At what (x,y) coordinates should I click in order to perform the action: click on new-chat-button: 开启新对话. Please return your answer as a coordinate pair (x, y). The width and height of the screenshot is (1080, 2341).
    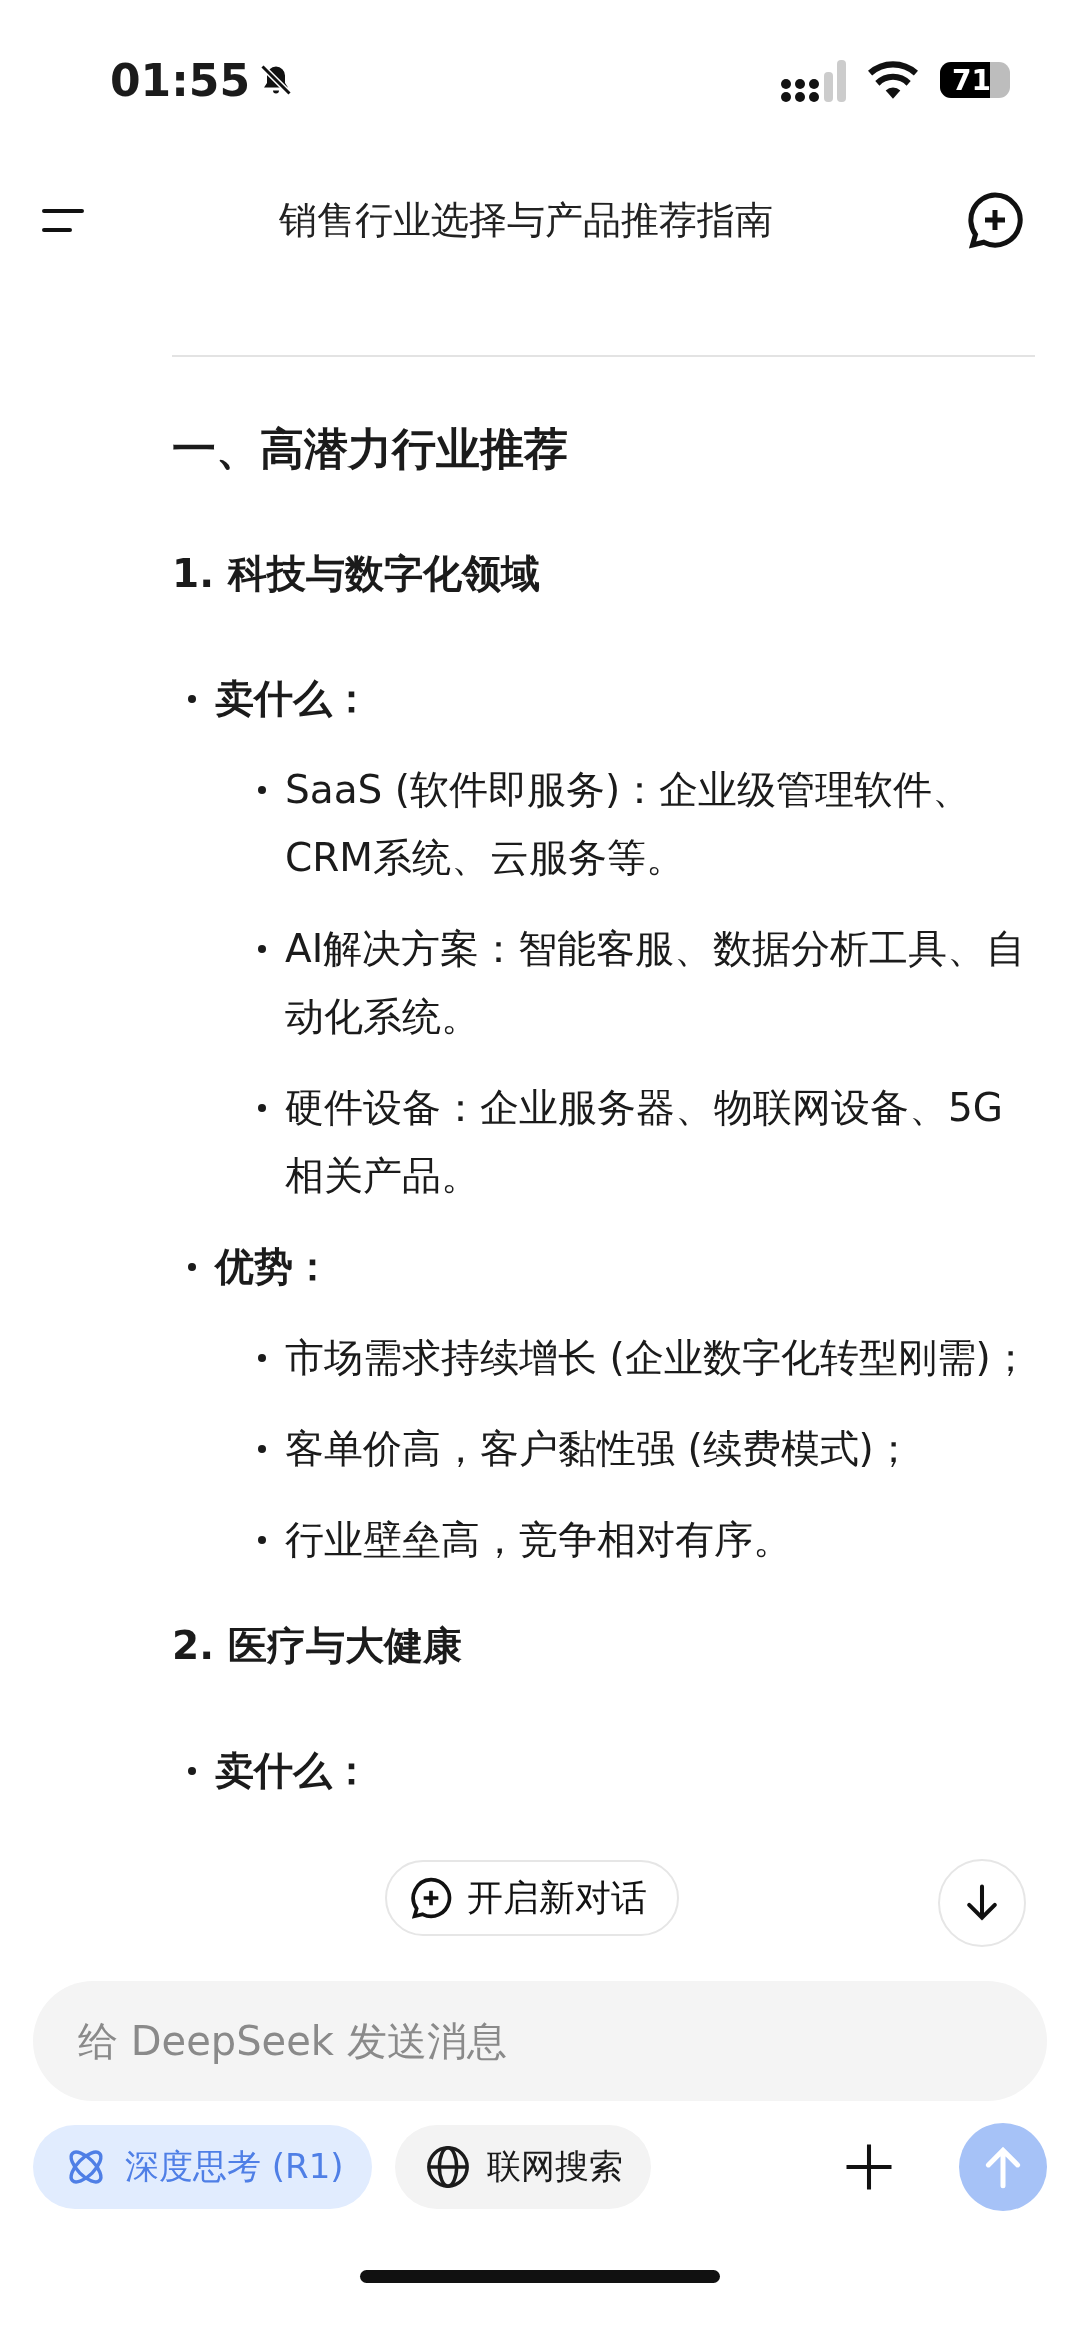
    Looking at the image, I should click on (532, 1898).